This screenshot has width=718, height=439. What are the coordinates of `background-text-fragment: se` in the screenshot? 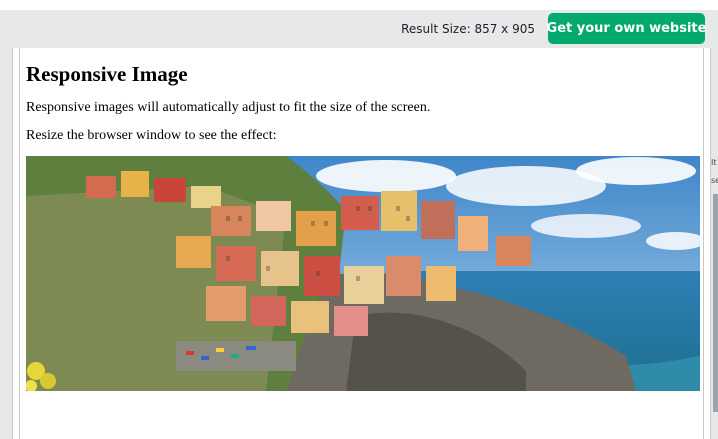 It's located at (714, 180).